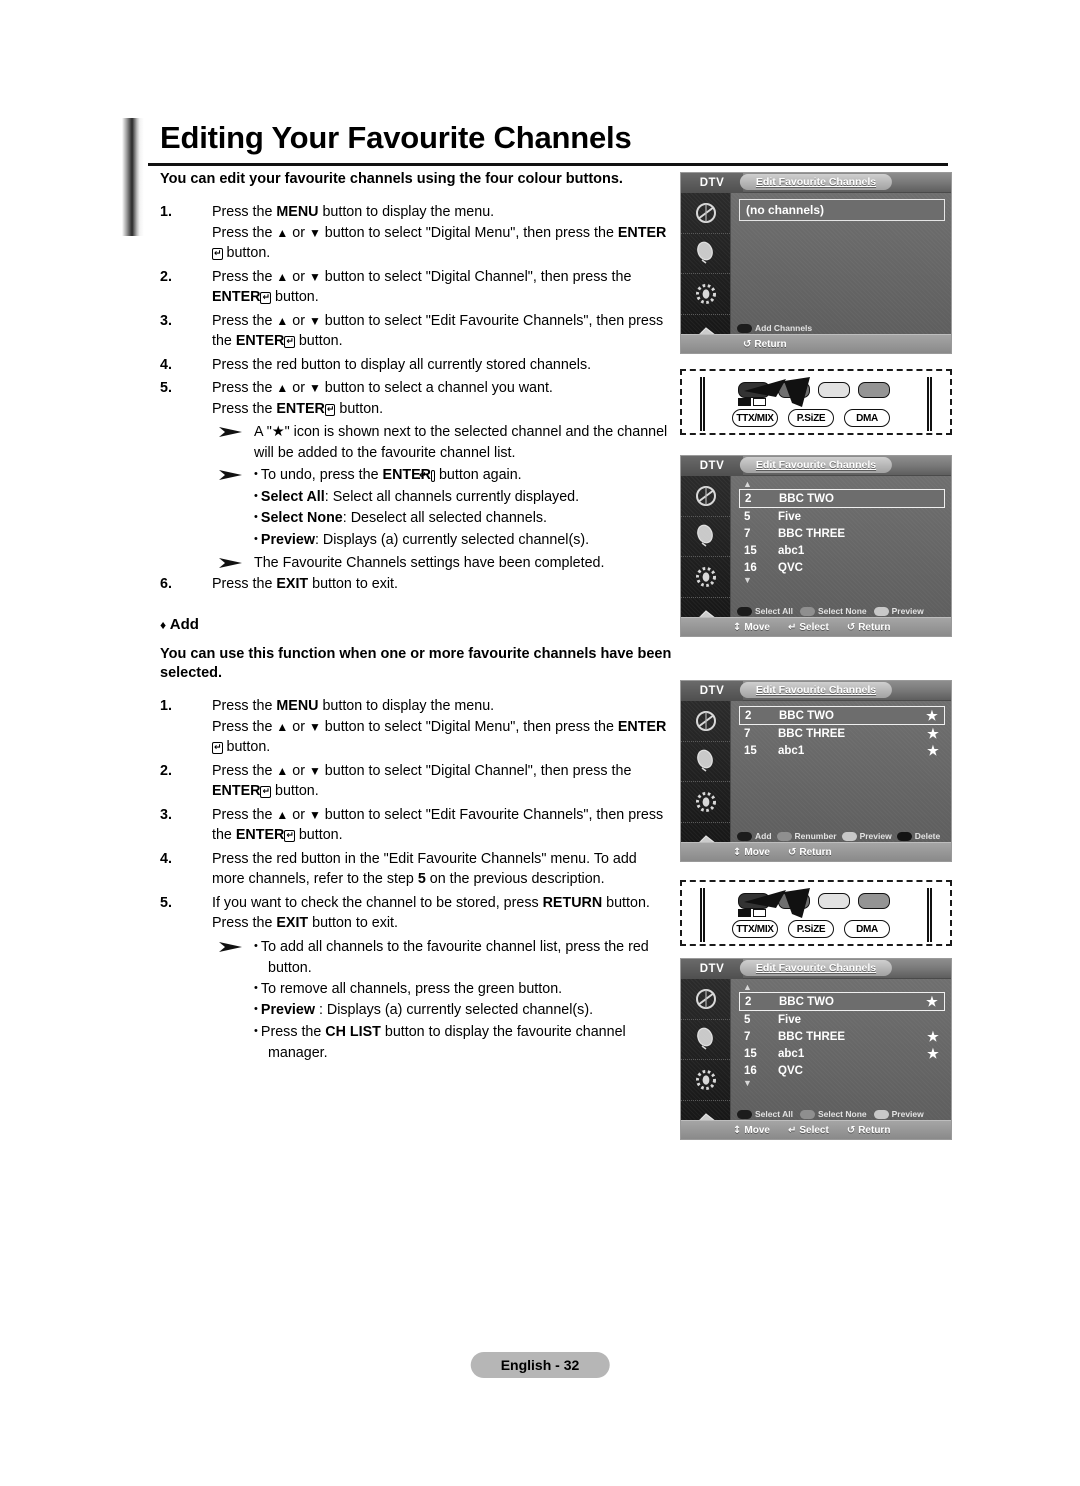  What do you see at coordinates (929, 404) in the screenshot?
I see `remote-rail-right` at bounding box center [929, 404].